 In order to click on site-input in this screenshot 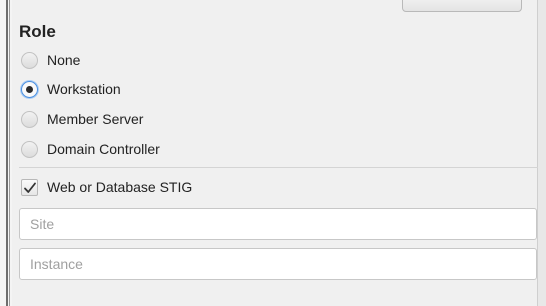, I will do `click(278, 224)`.